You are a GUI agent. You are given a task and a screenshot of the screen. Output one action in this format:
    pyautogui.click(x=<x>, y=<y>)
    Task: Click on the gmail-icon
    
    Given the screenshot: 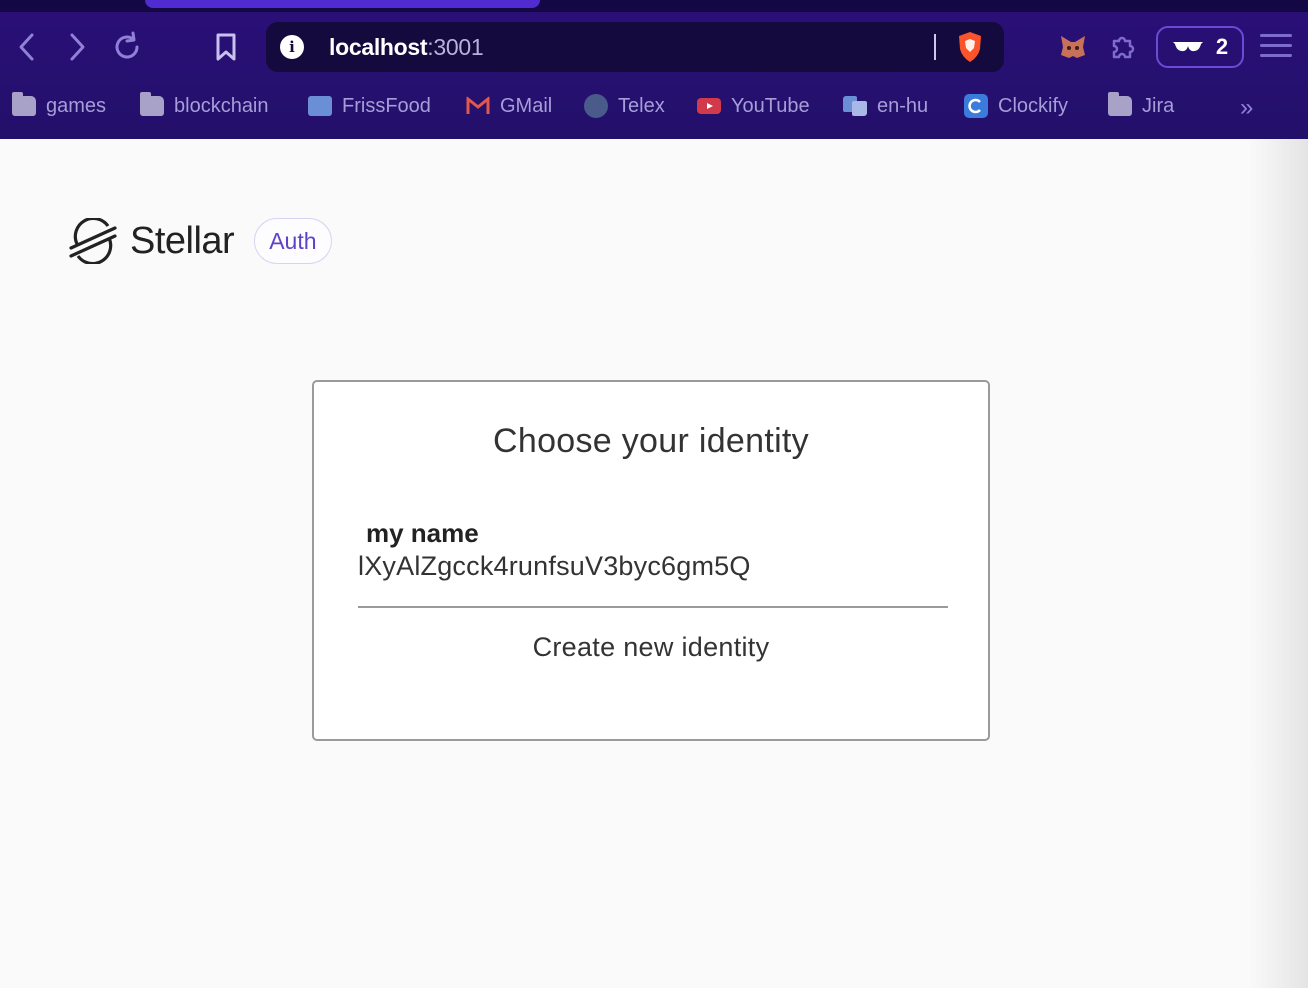 What is the action you would take?
    pyautogui.click(x=478, y=105)
    